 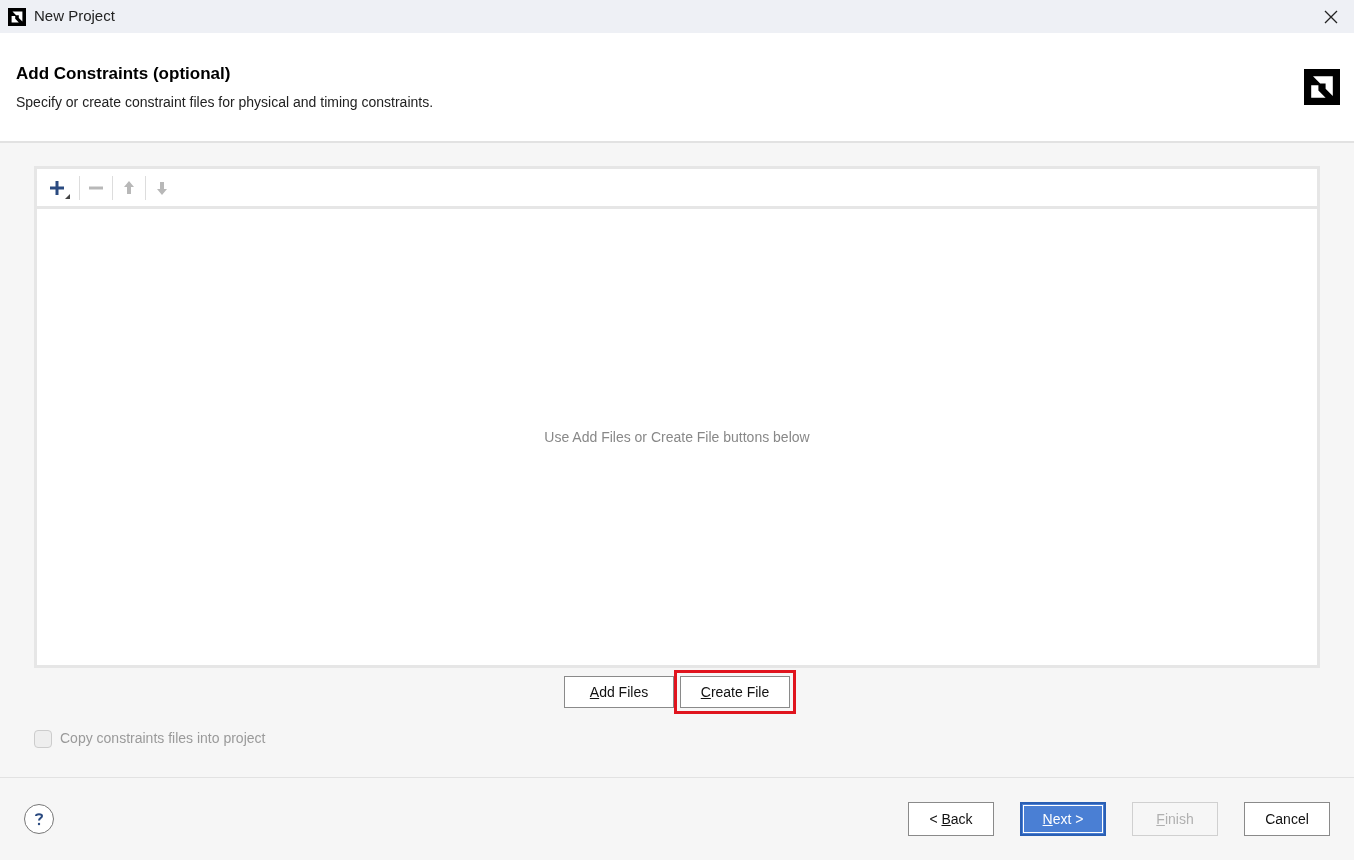 I want to click on help-icon, so click(x=39, y=819).